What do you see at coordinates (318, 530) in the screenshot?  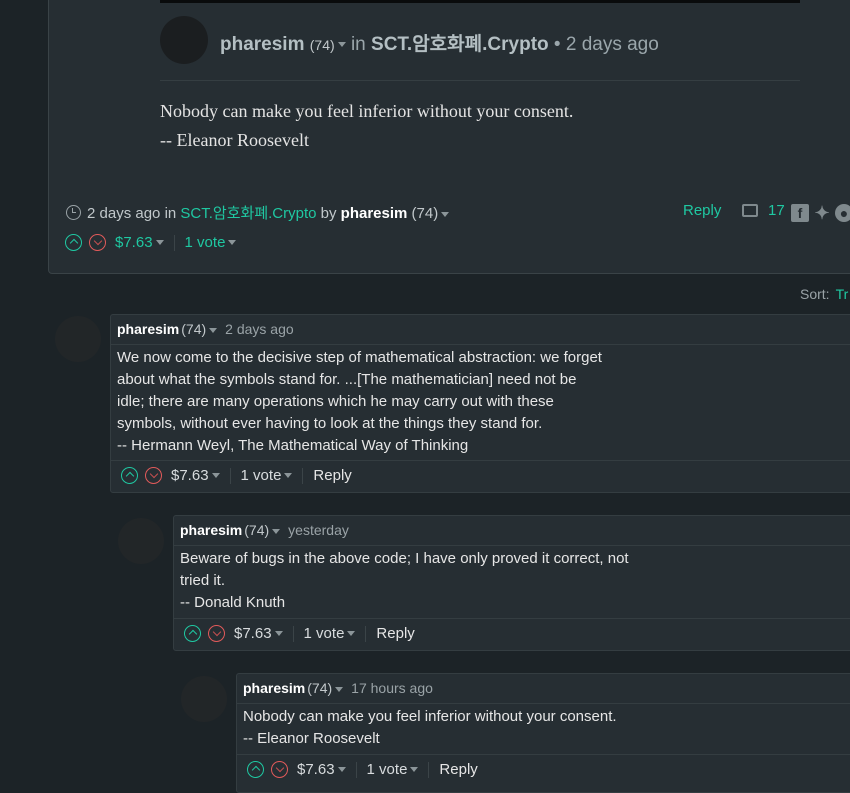 I see `comment-time: yesterday` at bounding box center [318, 530].